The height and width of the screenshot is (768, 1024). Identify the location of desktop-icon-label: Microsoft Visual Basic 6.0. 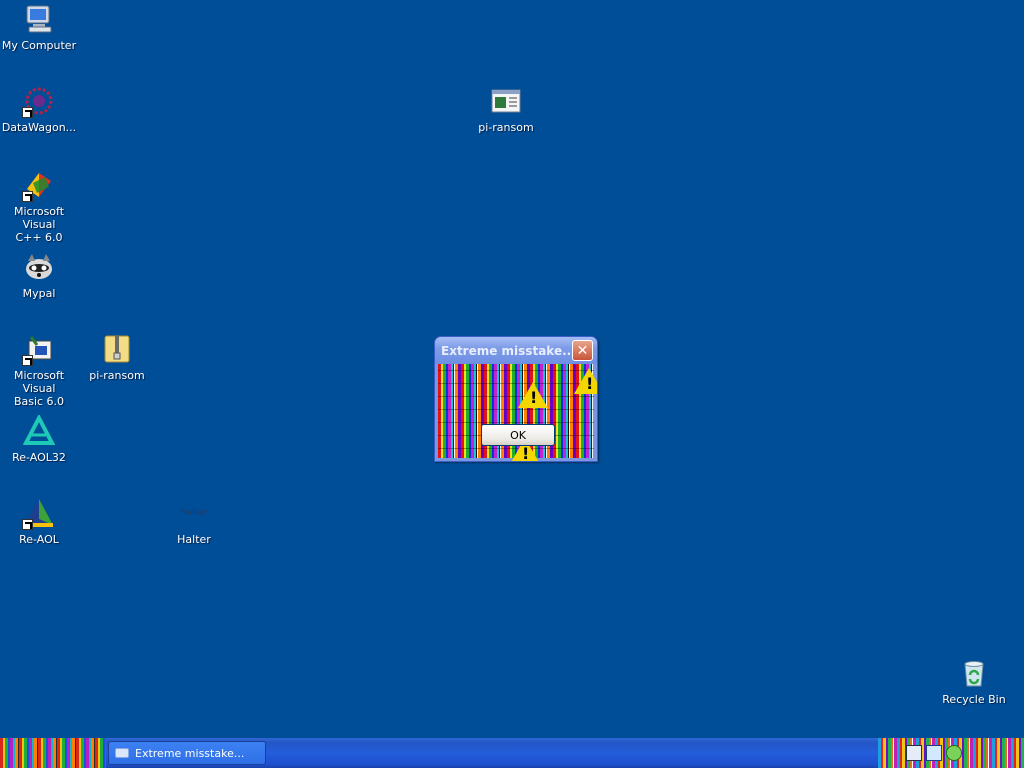
(39, 388).